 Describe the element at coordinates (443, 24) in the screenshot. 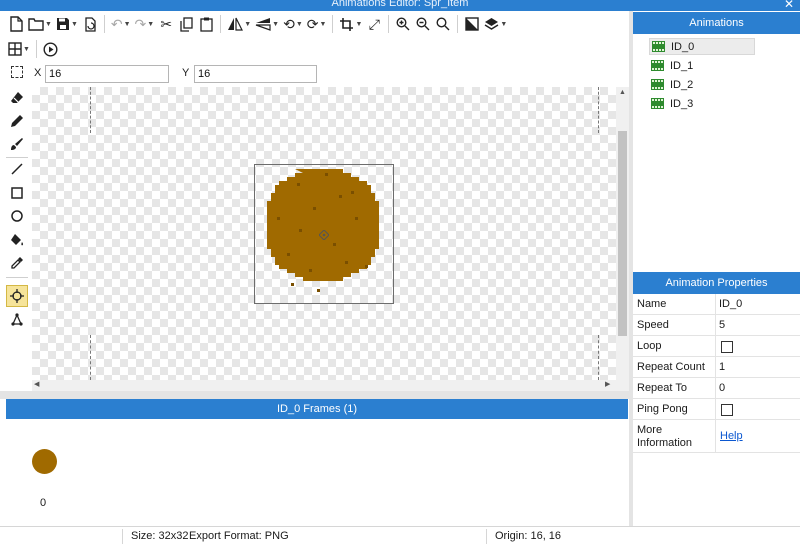

I see `zoom-reset-icon` at that location.